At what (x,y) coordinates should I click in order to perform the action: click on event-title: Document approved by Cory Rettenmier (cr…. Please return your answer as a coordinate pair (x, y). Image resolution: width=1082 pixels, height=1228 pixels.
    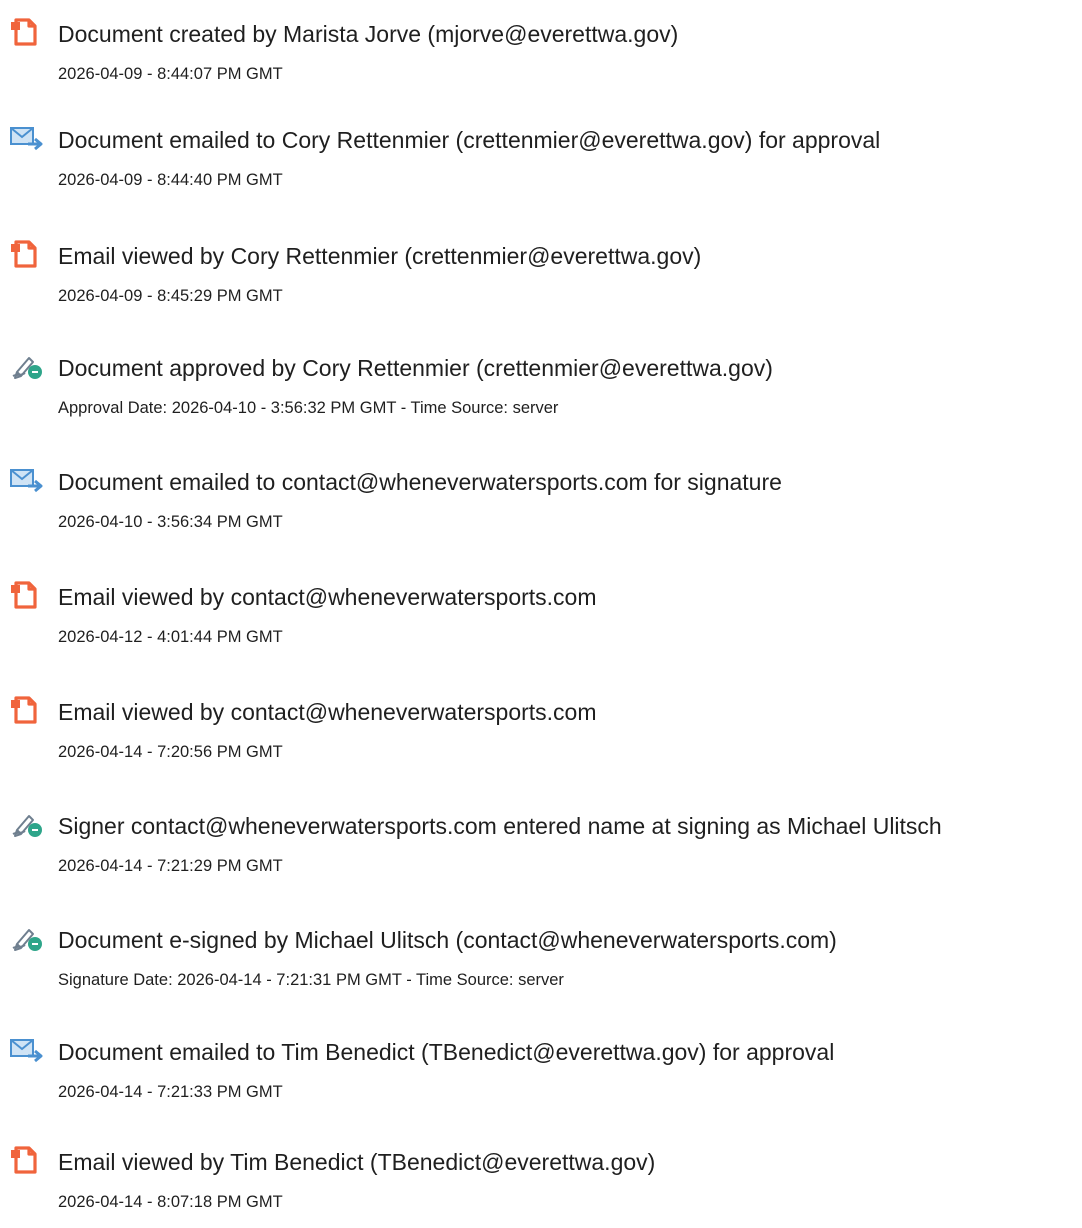
    Looking at the image, I should click on (415, 368).